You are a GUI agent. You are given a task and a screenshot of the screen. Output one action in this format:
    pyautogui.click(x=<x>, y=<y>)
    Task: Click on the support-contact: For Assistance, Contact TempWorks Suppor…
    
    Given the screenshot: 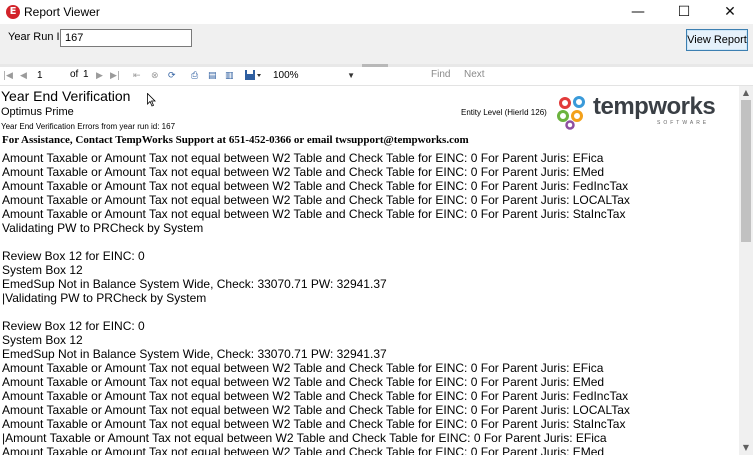 What is the action you would take?
    pyautogui.click(x=235, y=140)
    